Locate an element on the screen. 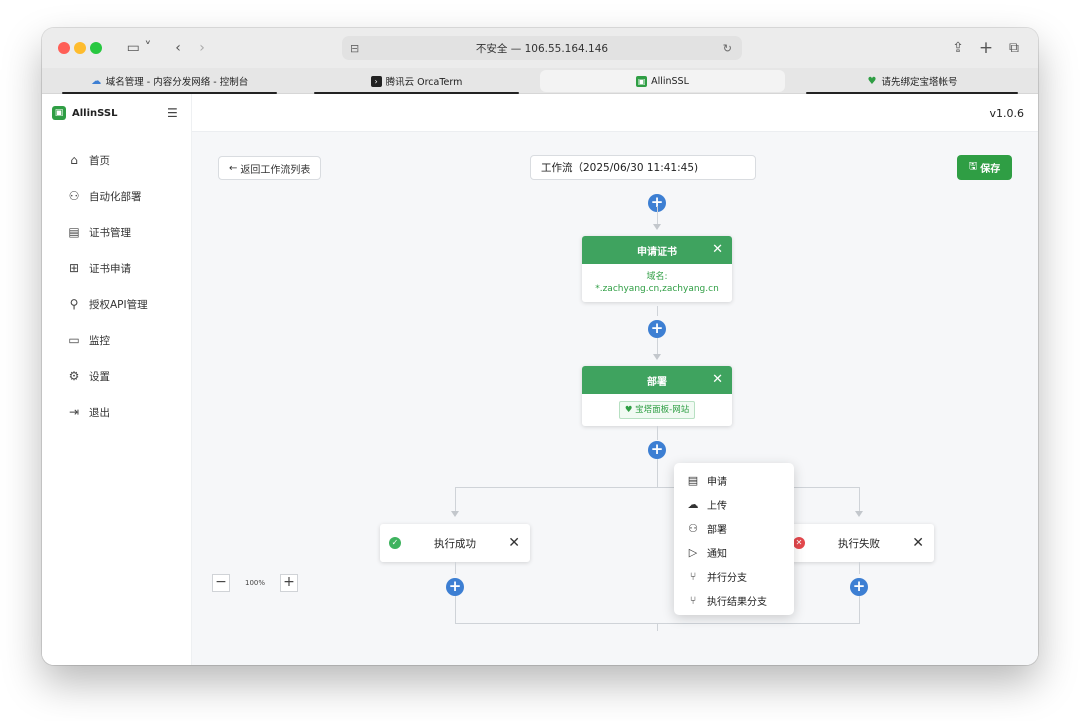  logo-icon: ▣ is located at coordinates (59, 113).